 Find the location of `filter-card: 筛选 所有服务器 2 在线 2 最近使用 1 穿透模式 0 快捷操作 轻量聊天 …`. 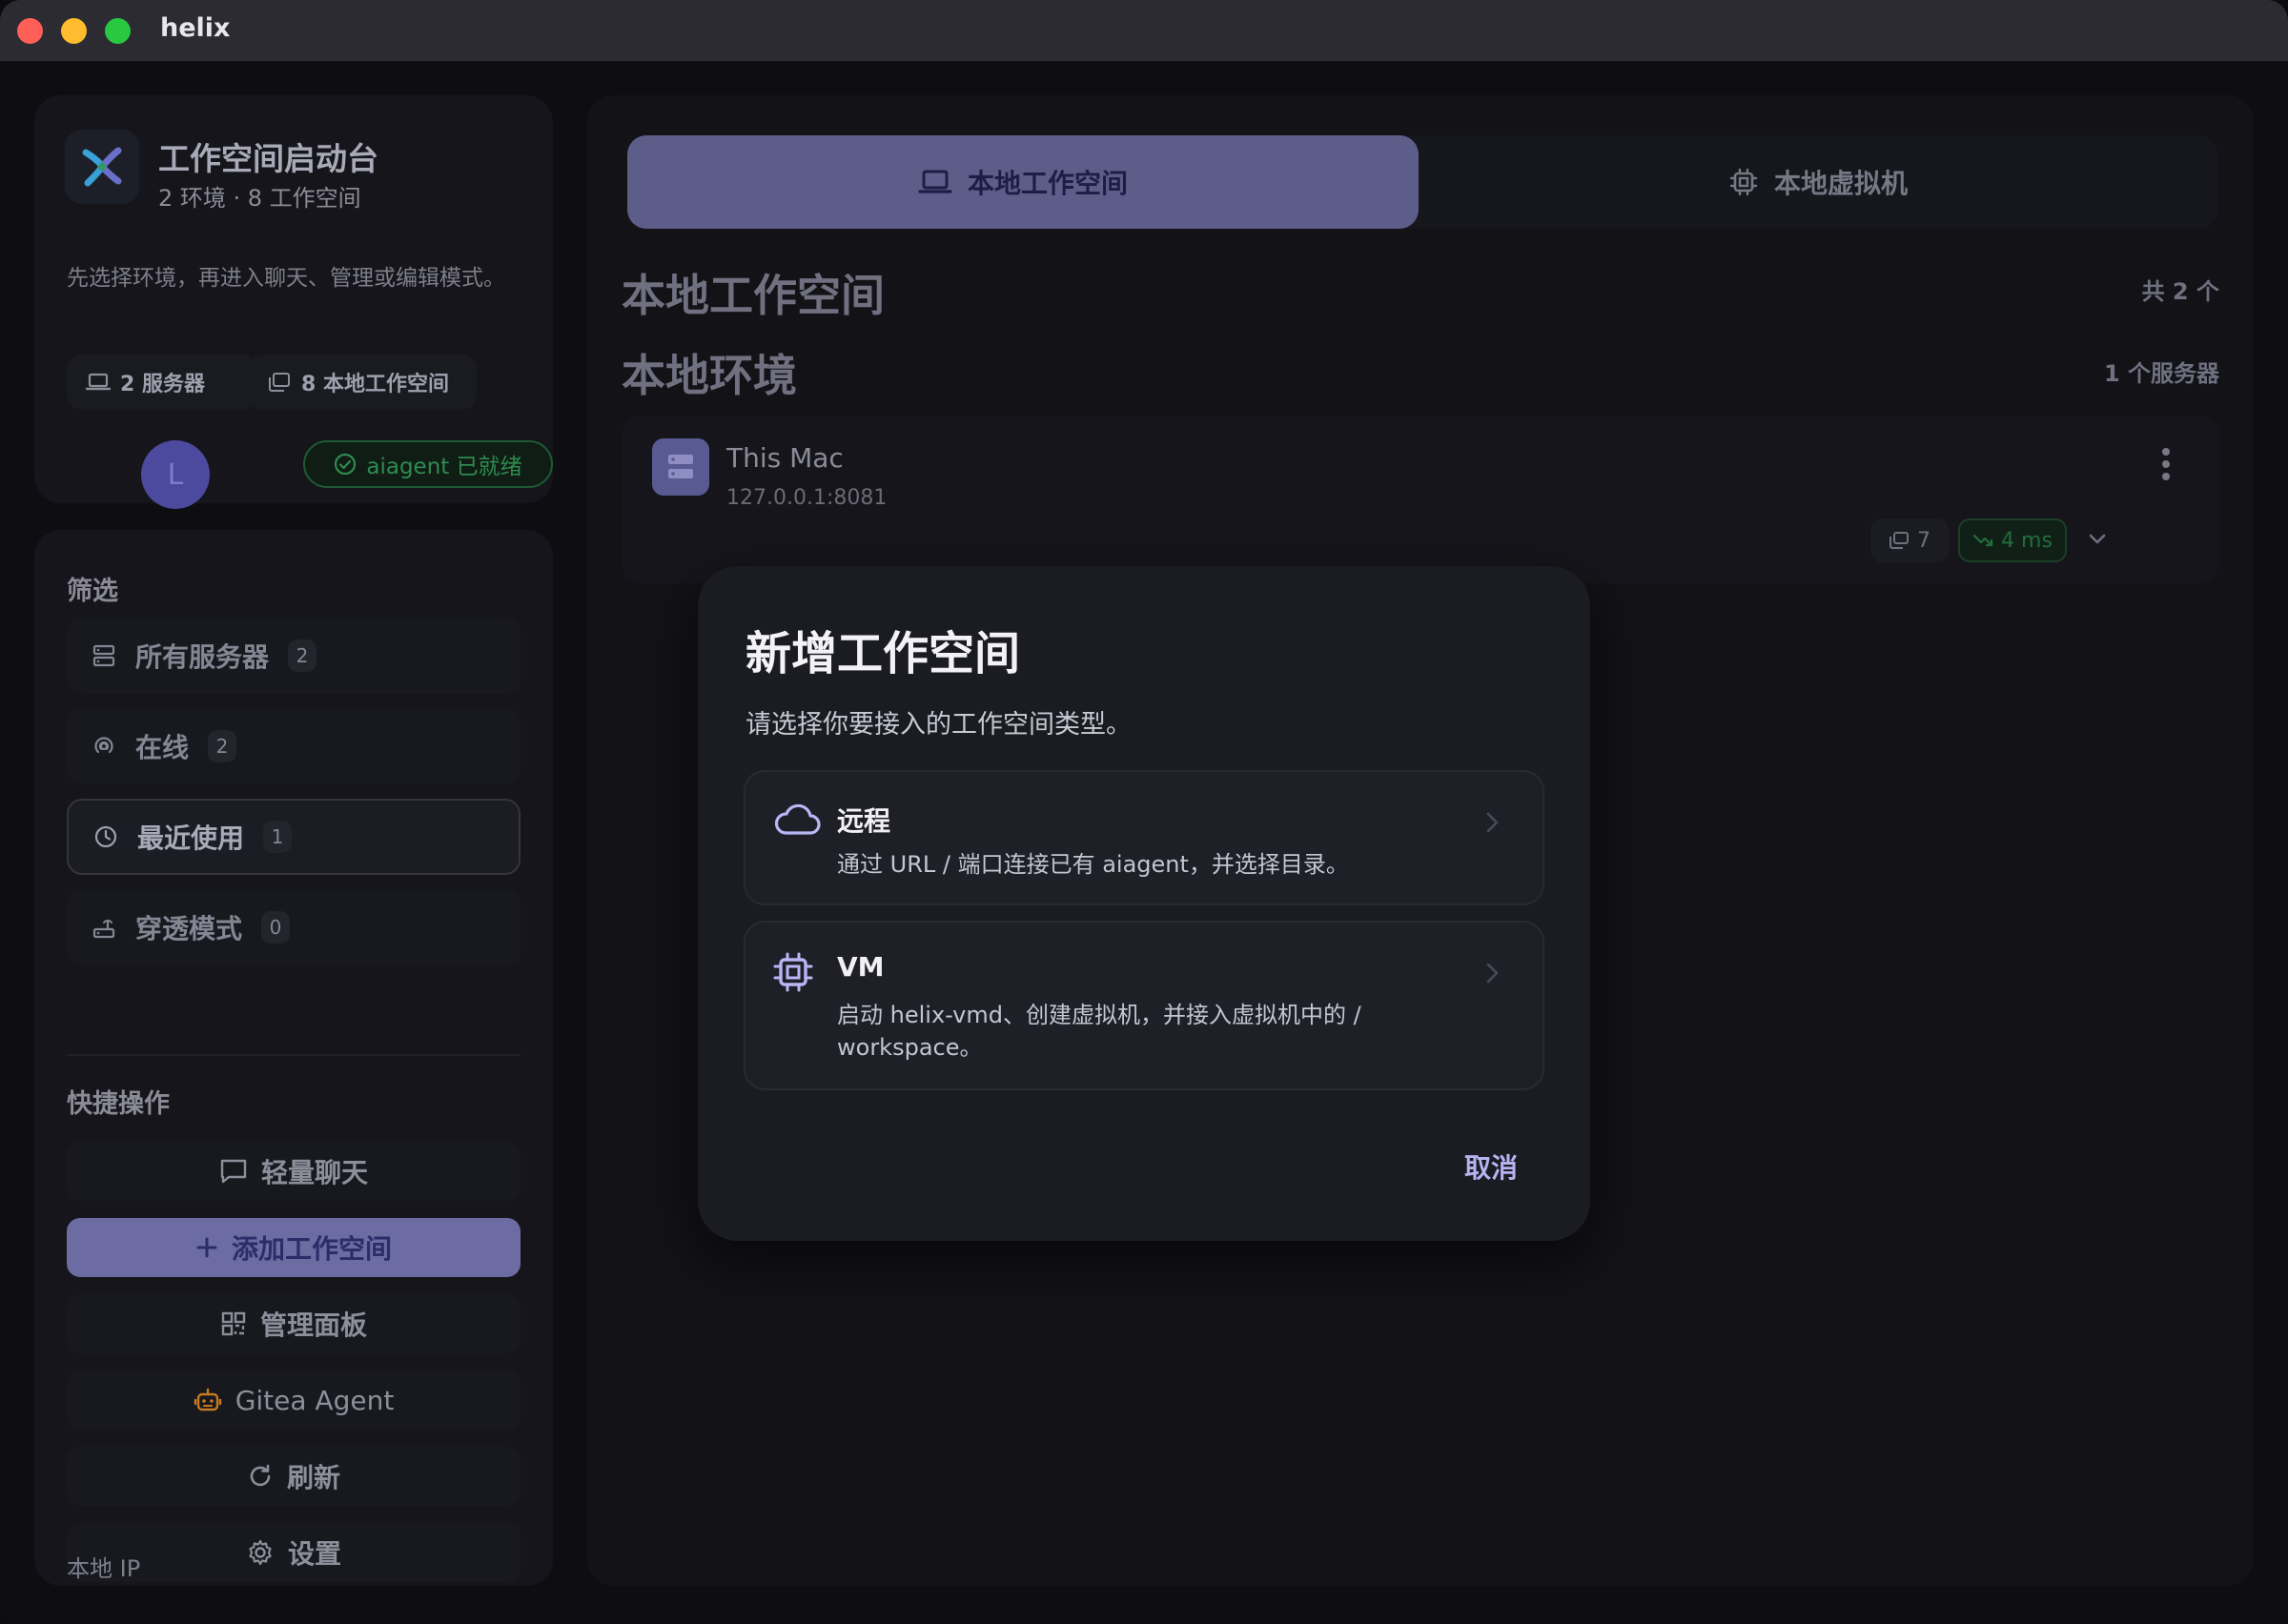

filter-card: 筛选 所有服务器 2 在线 2 最近使用 1 穿透模式 0 快捷操作 轻量聊天 … is located at coordinates (293, 1058).